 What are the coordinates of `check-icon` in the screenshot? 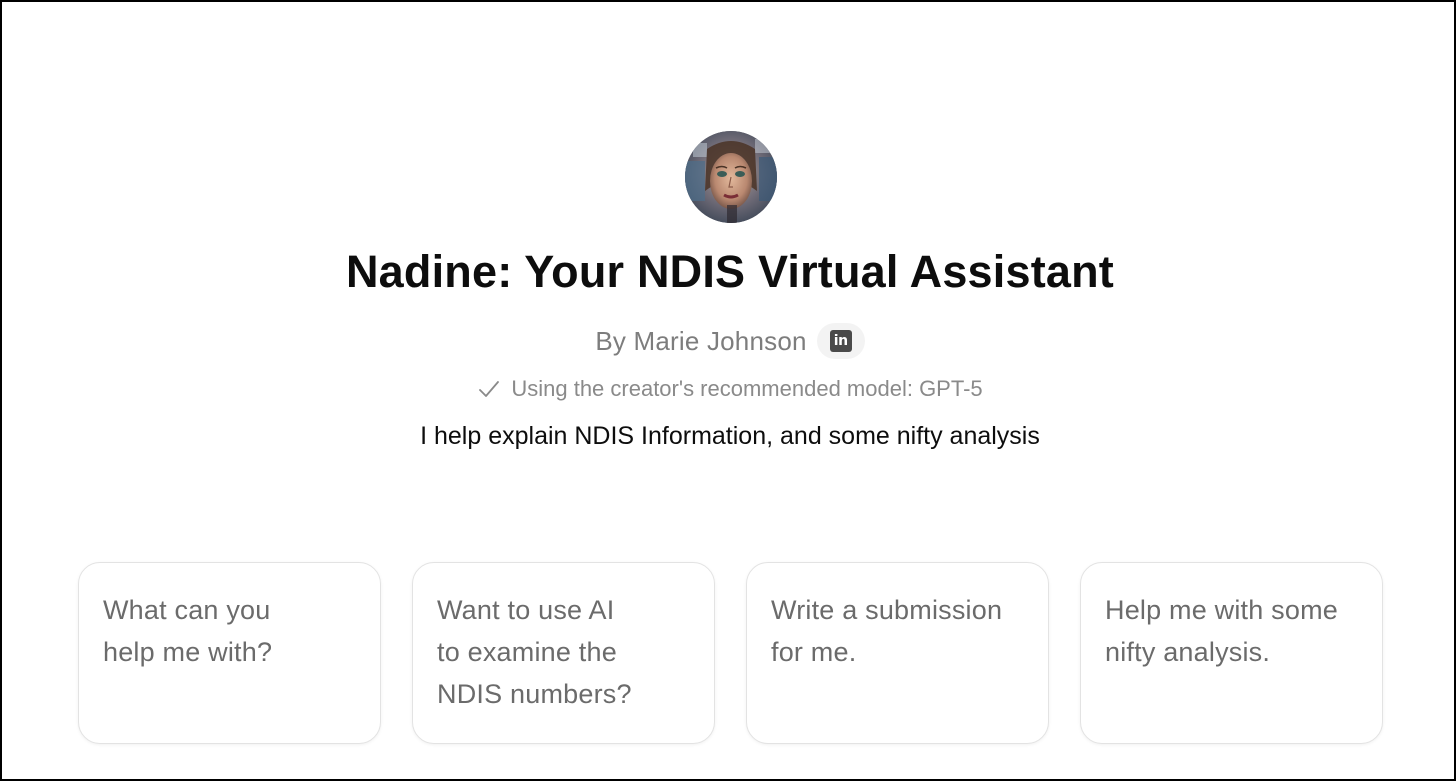 It's located at (489, 389).